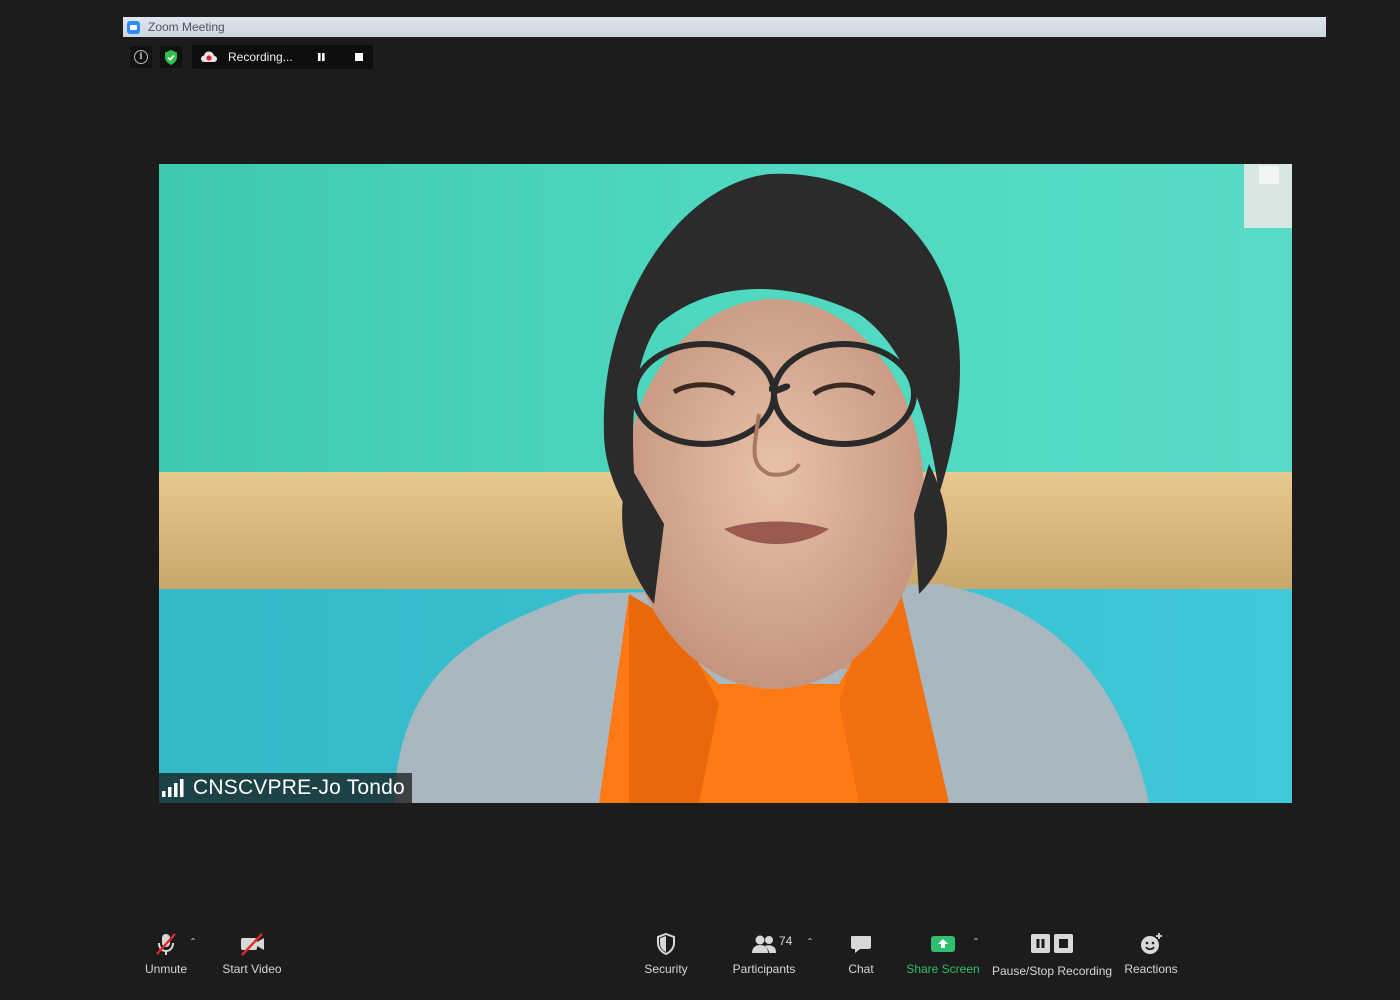 Image resolution: width=1400 pixels, height=1000 pixels. Describe the element at coordinates (861, 969) in the screenshot. I see `chat-label: Chat` at that location.